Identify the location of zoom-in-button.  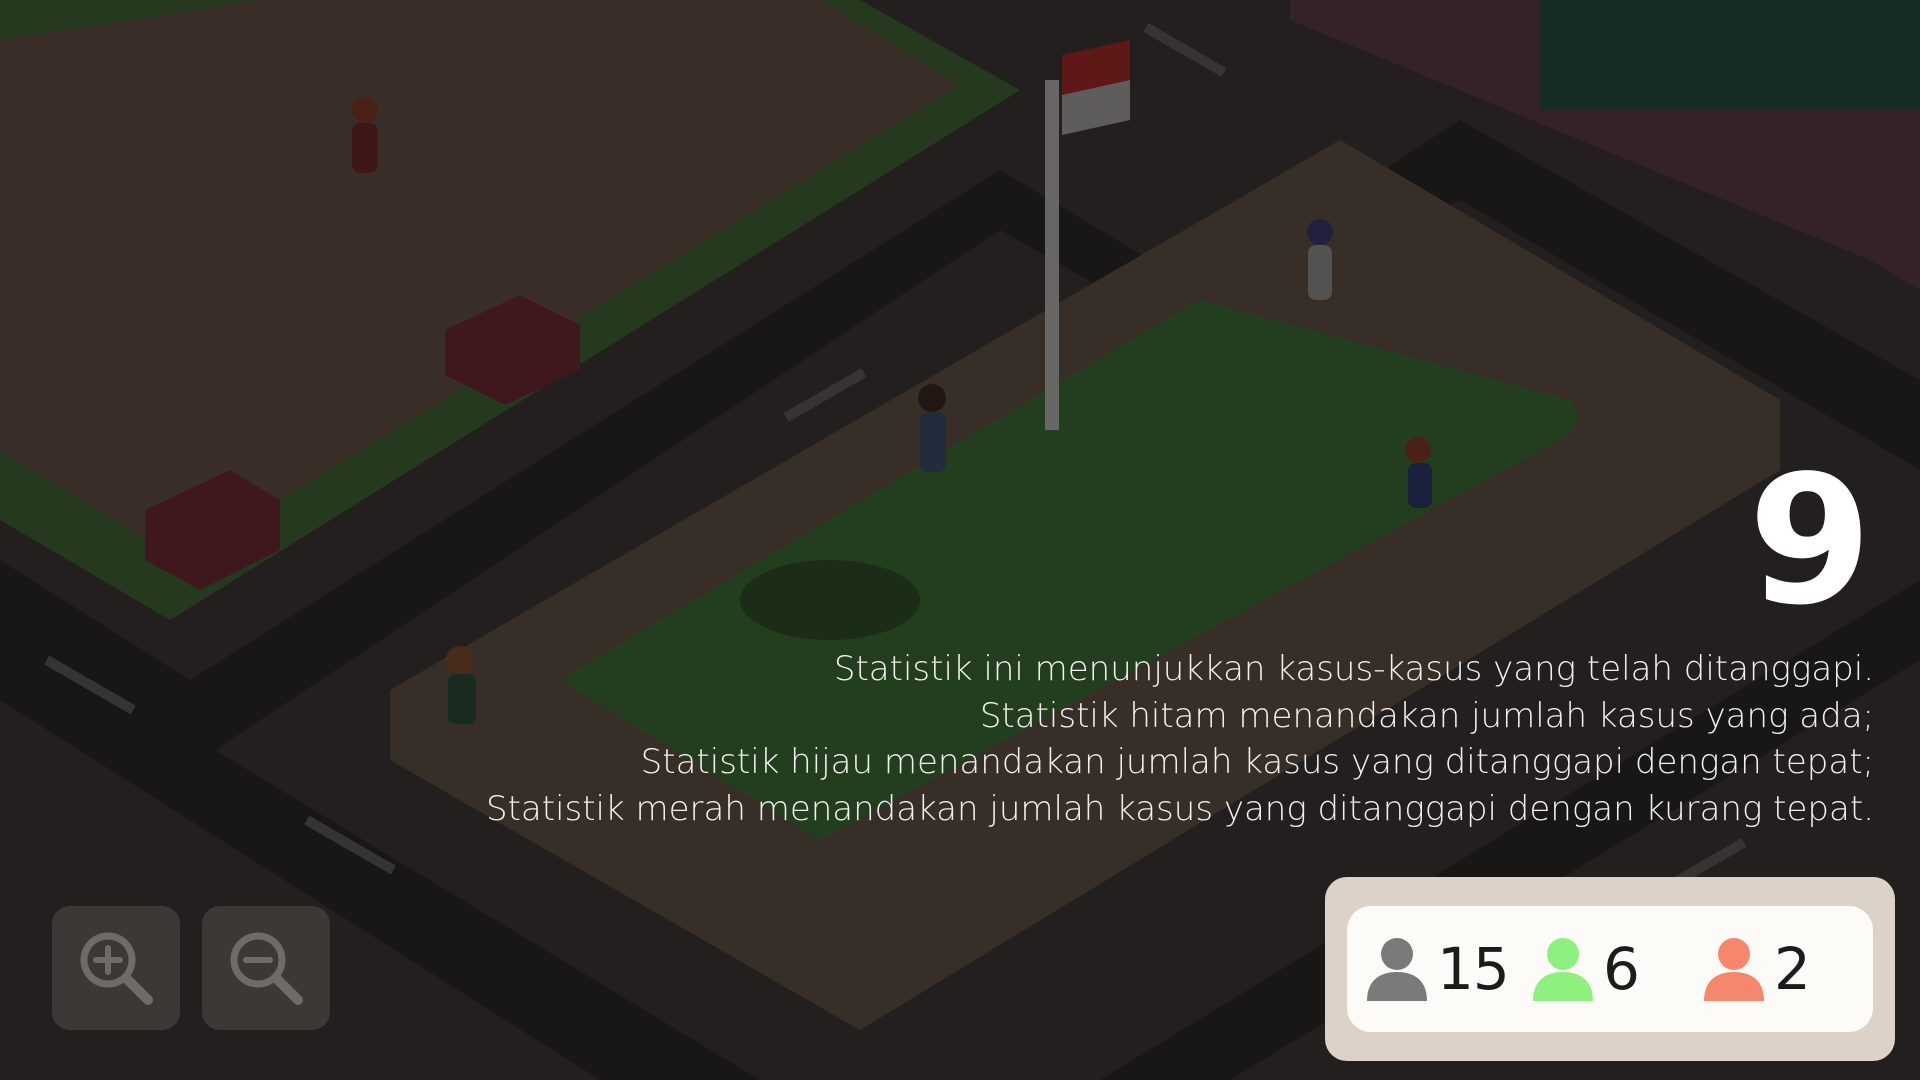
(116, 968).